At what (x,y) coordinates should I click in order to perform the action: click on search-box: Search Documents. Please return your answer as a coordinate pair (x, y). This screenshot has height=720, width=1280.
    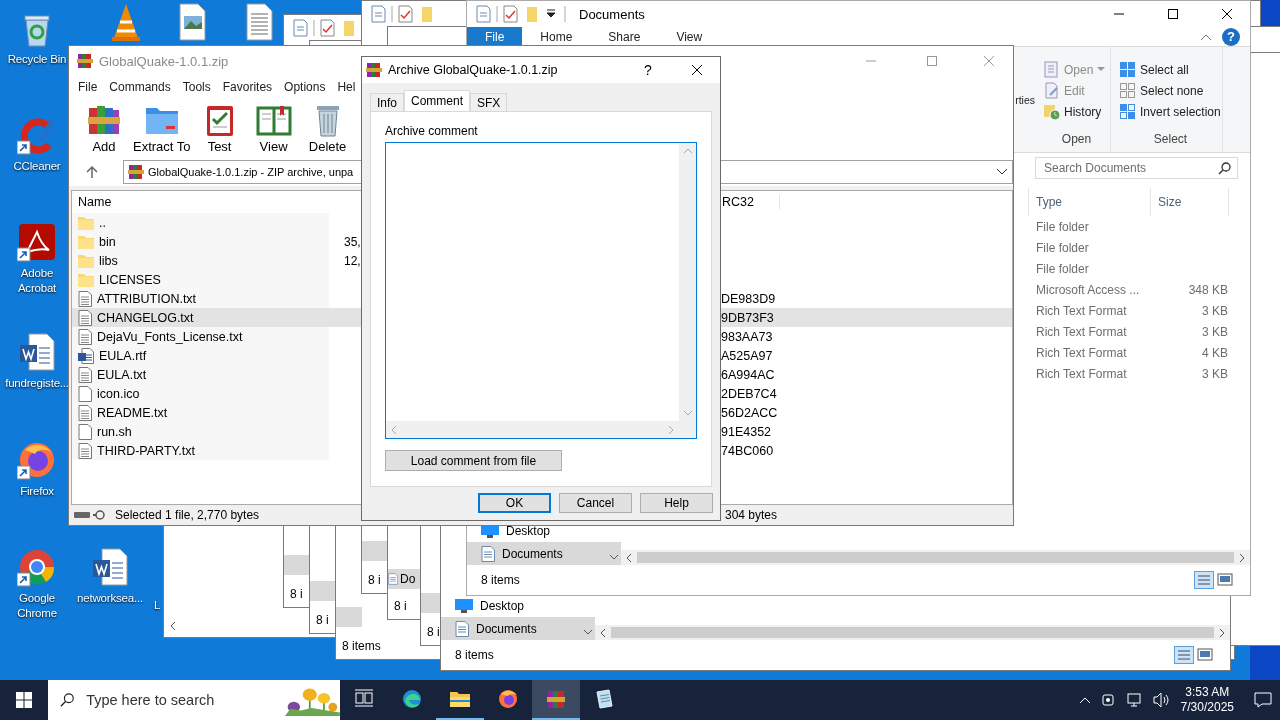
    Looking at the image, I should click on (1136, 168).